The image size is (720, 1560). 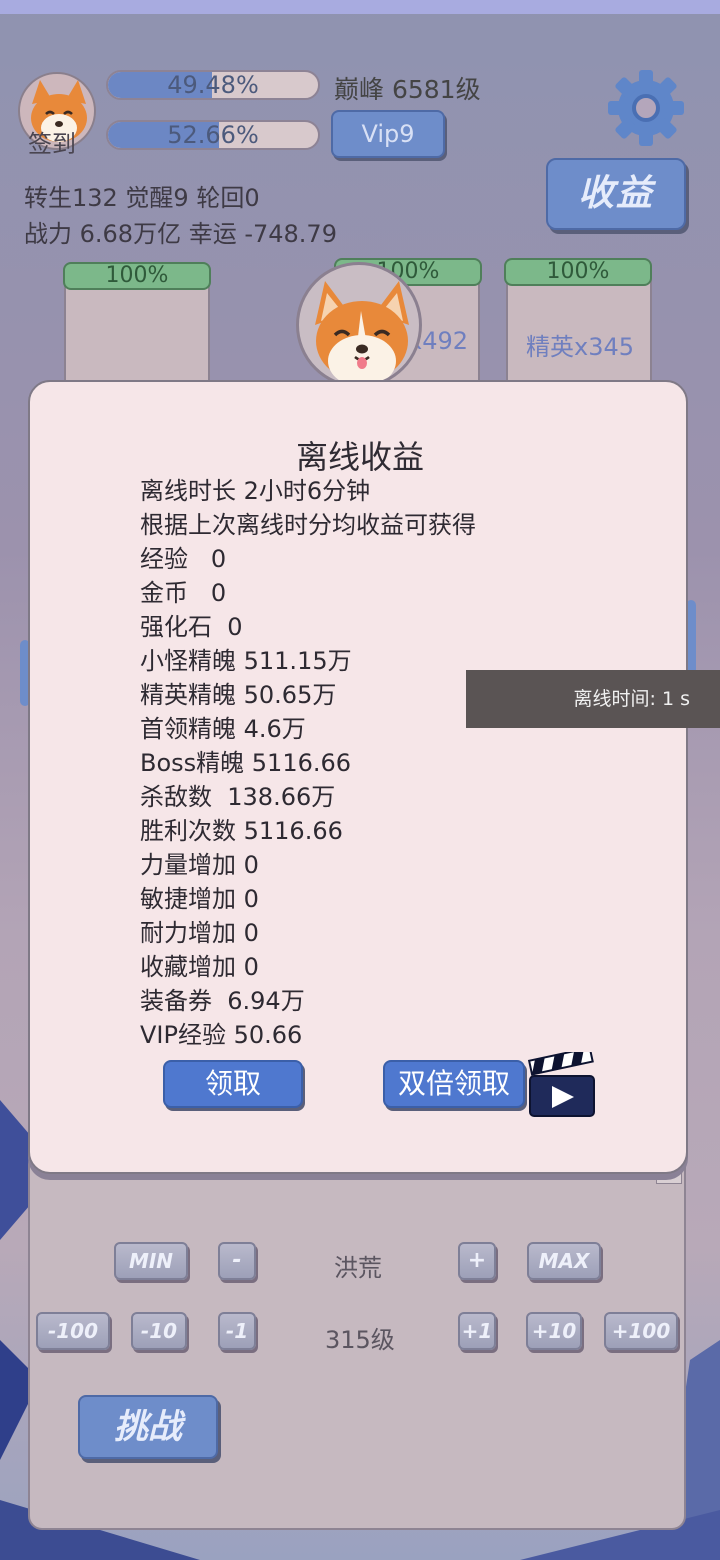 What do you see at coordinates (233, 1084) in the screenshot?
I see `claim-button: 领取` at bounding box center [233, 1084].